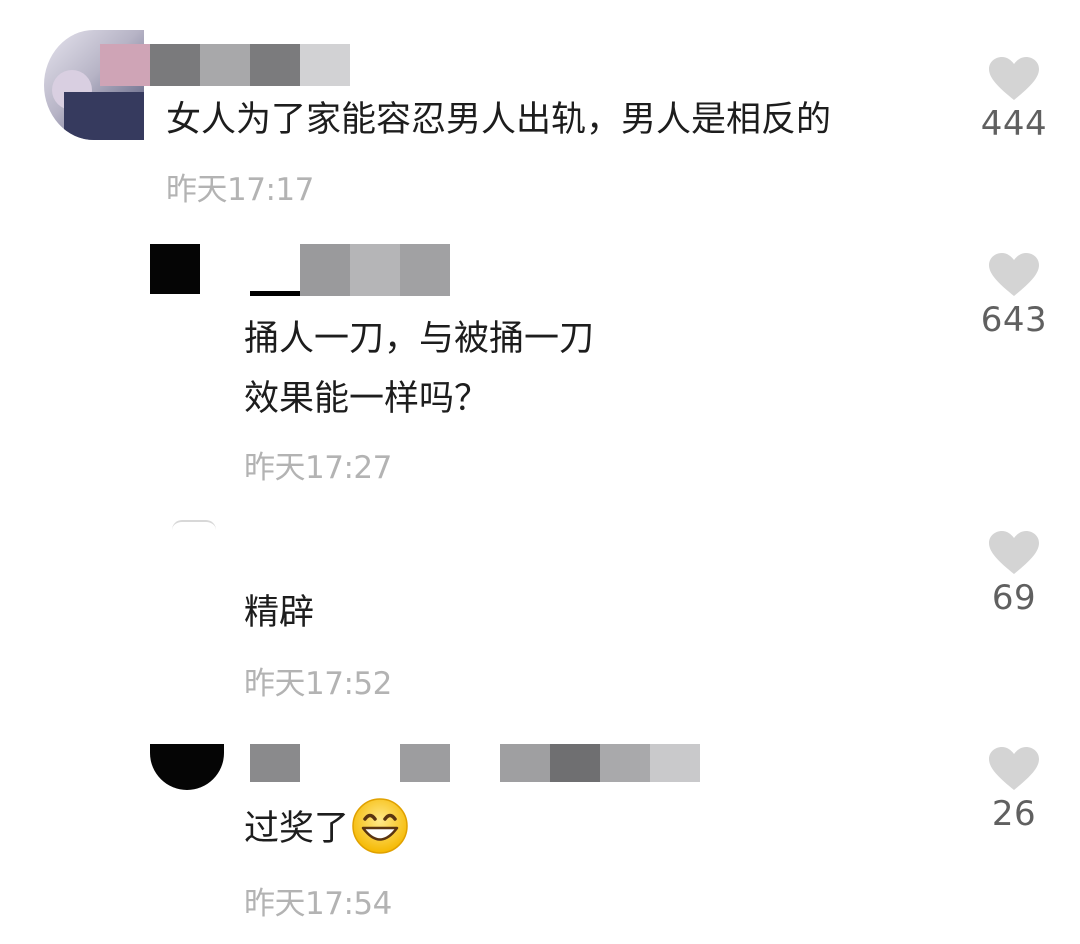 Image resolution: width=1080 pixels, height=944 pixels. I want to click on comment-timestamp: 昨天17:17, so click(240, 190).